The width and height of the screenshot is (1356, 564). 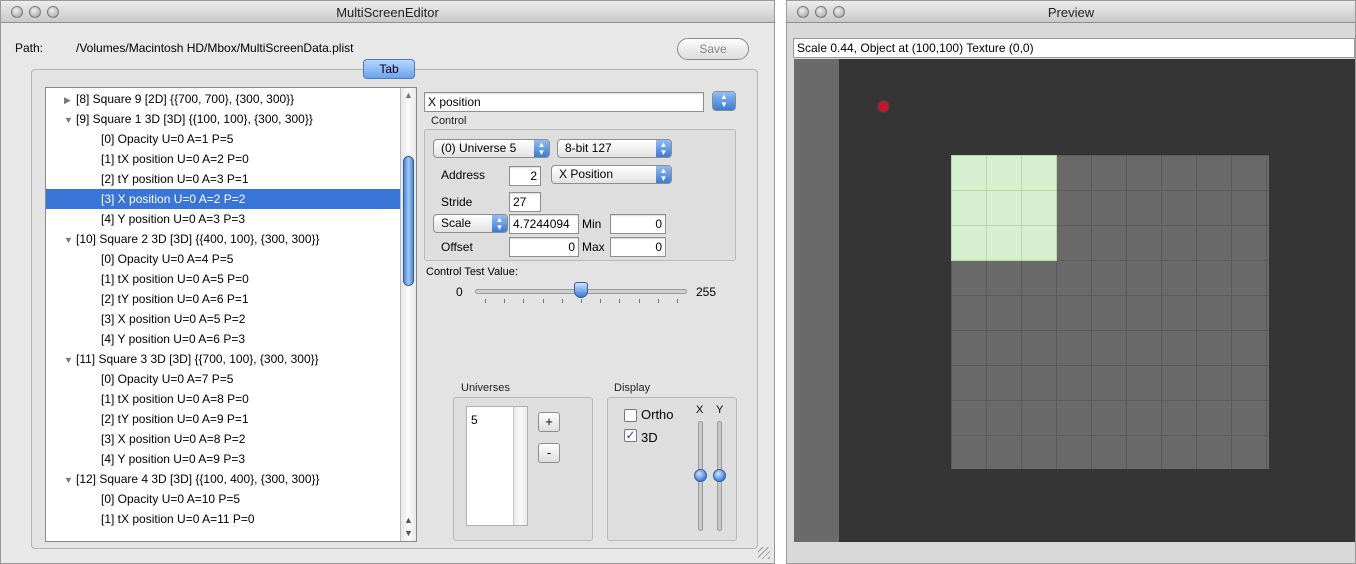 What do you see at coordinates (649, 437) in the screenshot?
I see `3d-label: 3D` at bounding box center [649, 437].